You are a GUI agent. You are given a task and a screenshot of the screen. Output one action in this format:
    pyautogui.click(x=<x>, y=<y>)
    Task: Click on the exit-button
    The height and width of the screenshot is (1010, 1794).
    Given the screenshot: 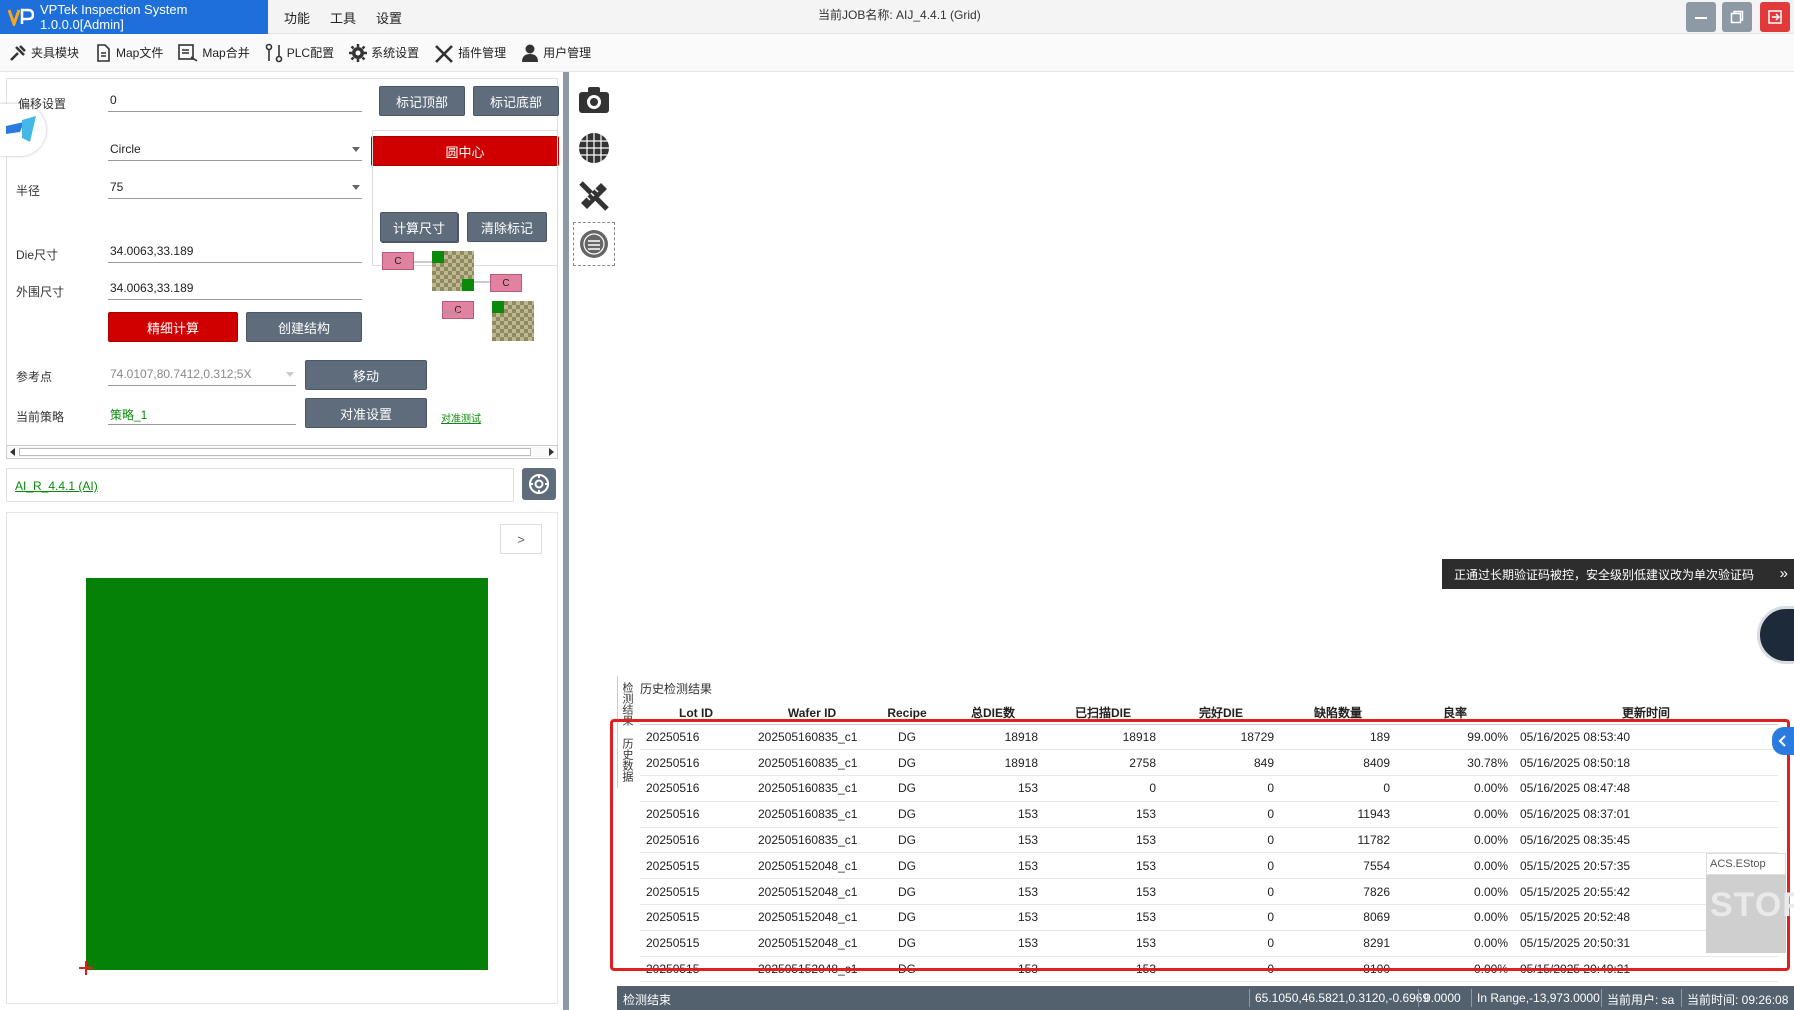 What is the action you would take?
    pyautogui.click(x=1775, y=17)
    